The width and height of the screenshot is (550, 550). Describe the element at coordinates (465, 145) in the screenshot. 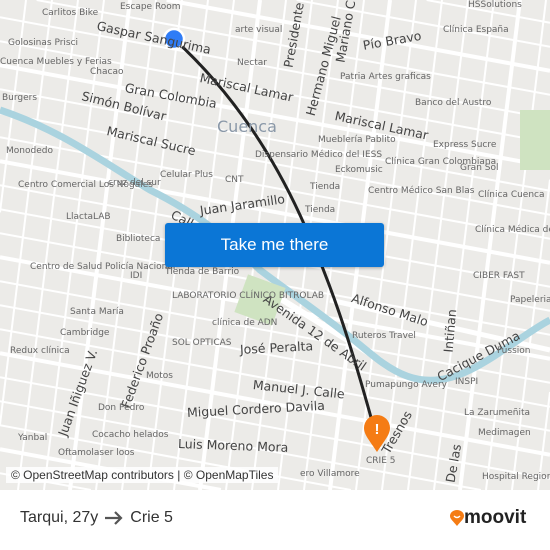

I see `place-label: Express Sucre` at that location.